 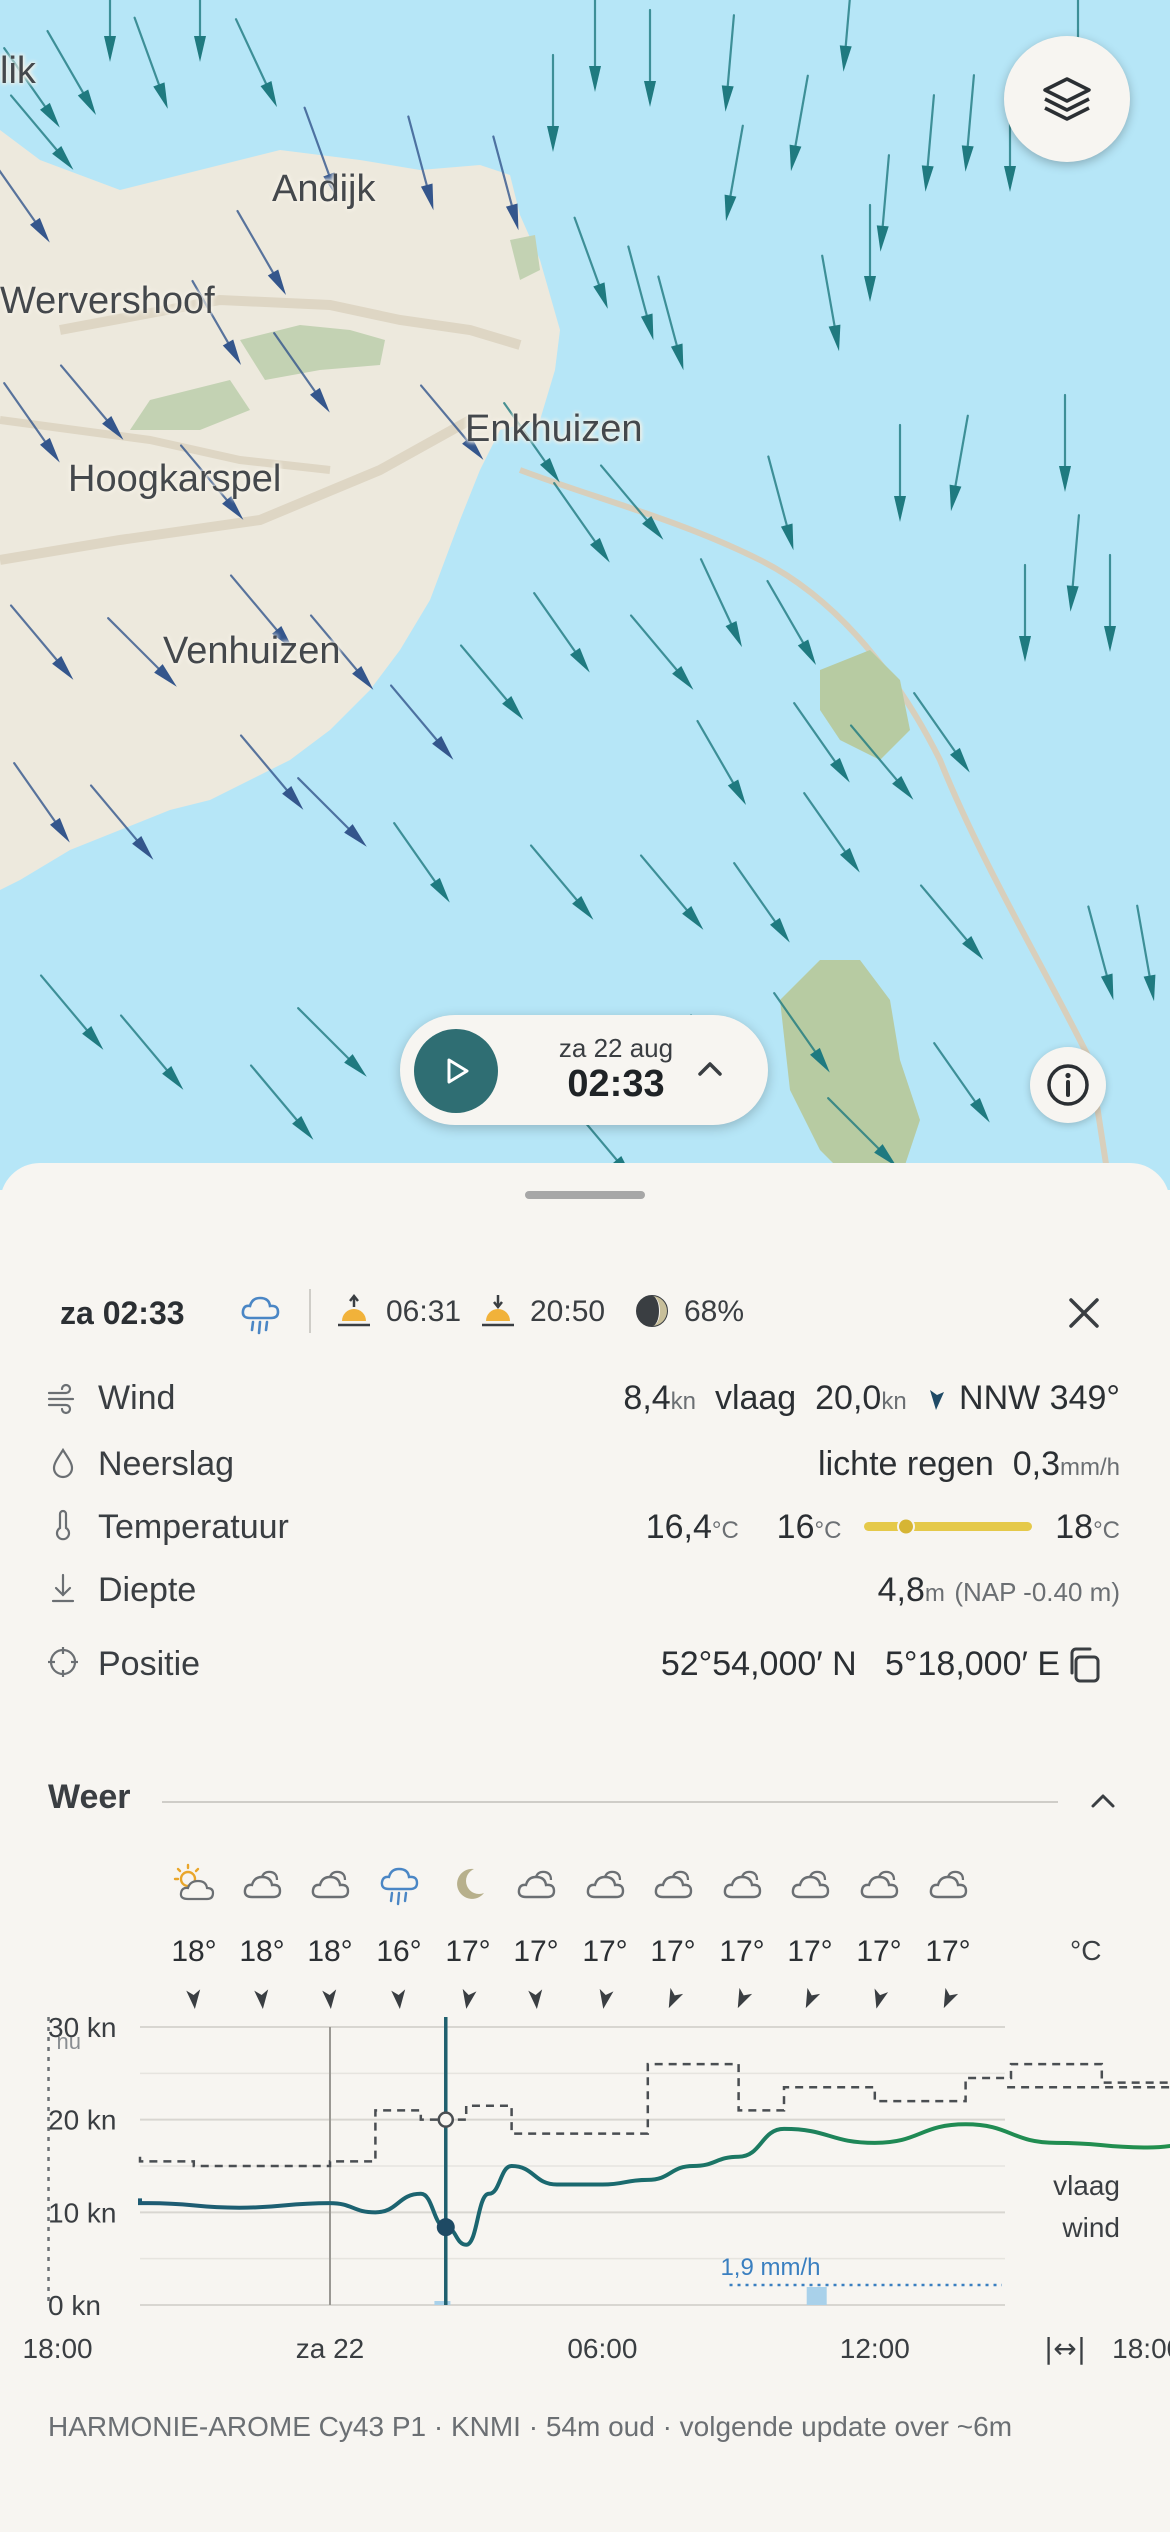 What do you see at coordinates (894, 1401) in the screenshot?
I see `gust-unit: kn` at bounding box center [894, 1401].